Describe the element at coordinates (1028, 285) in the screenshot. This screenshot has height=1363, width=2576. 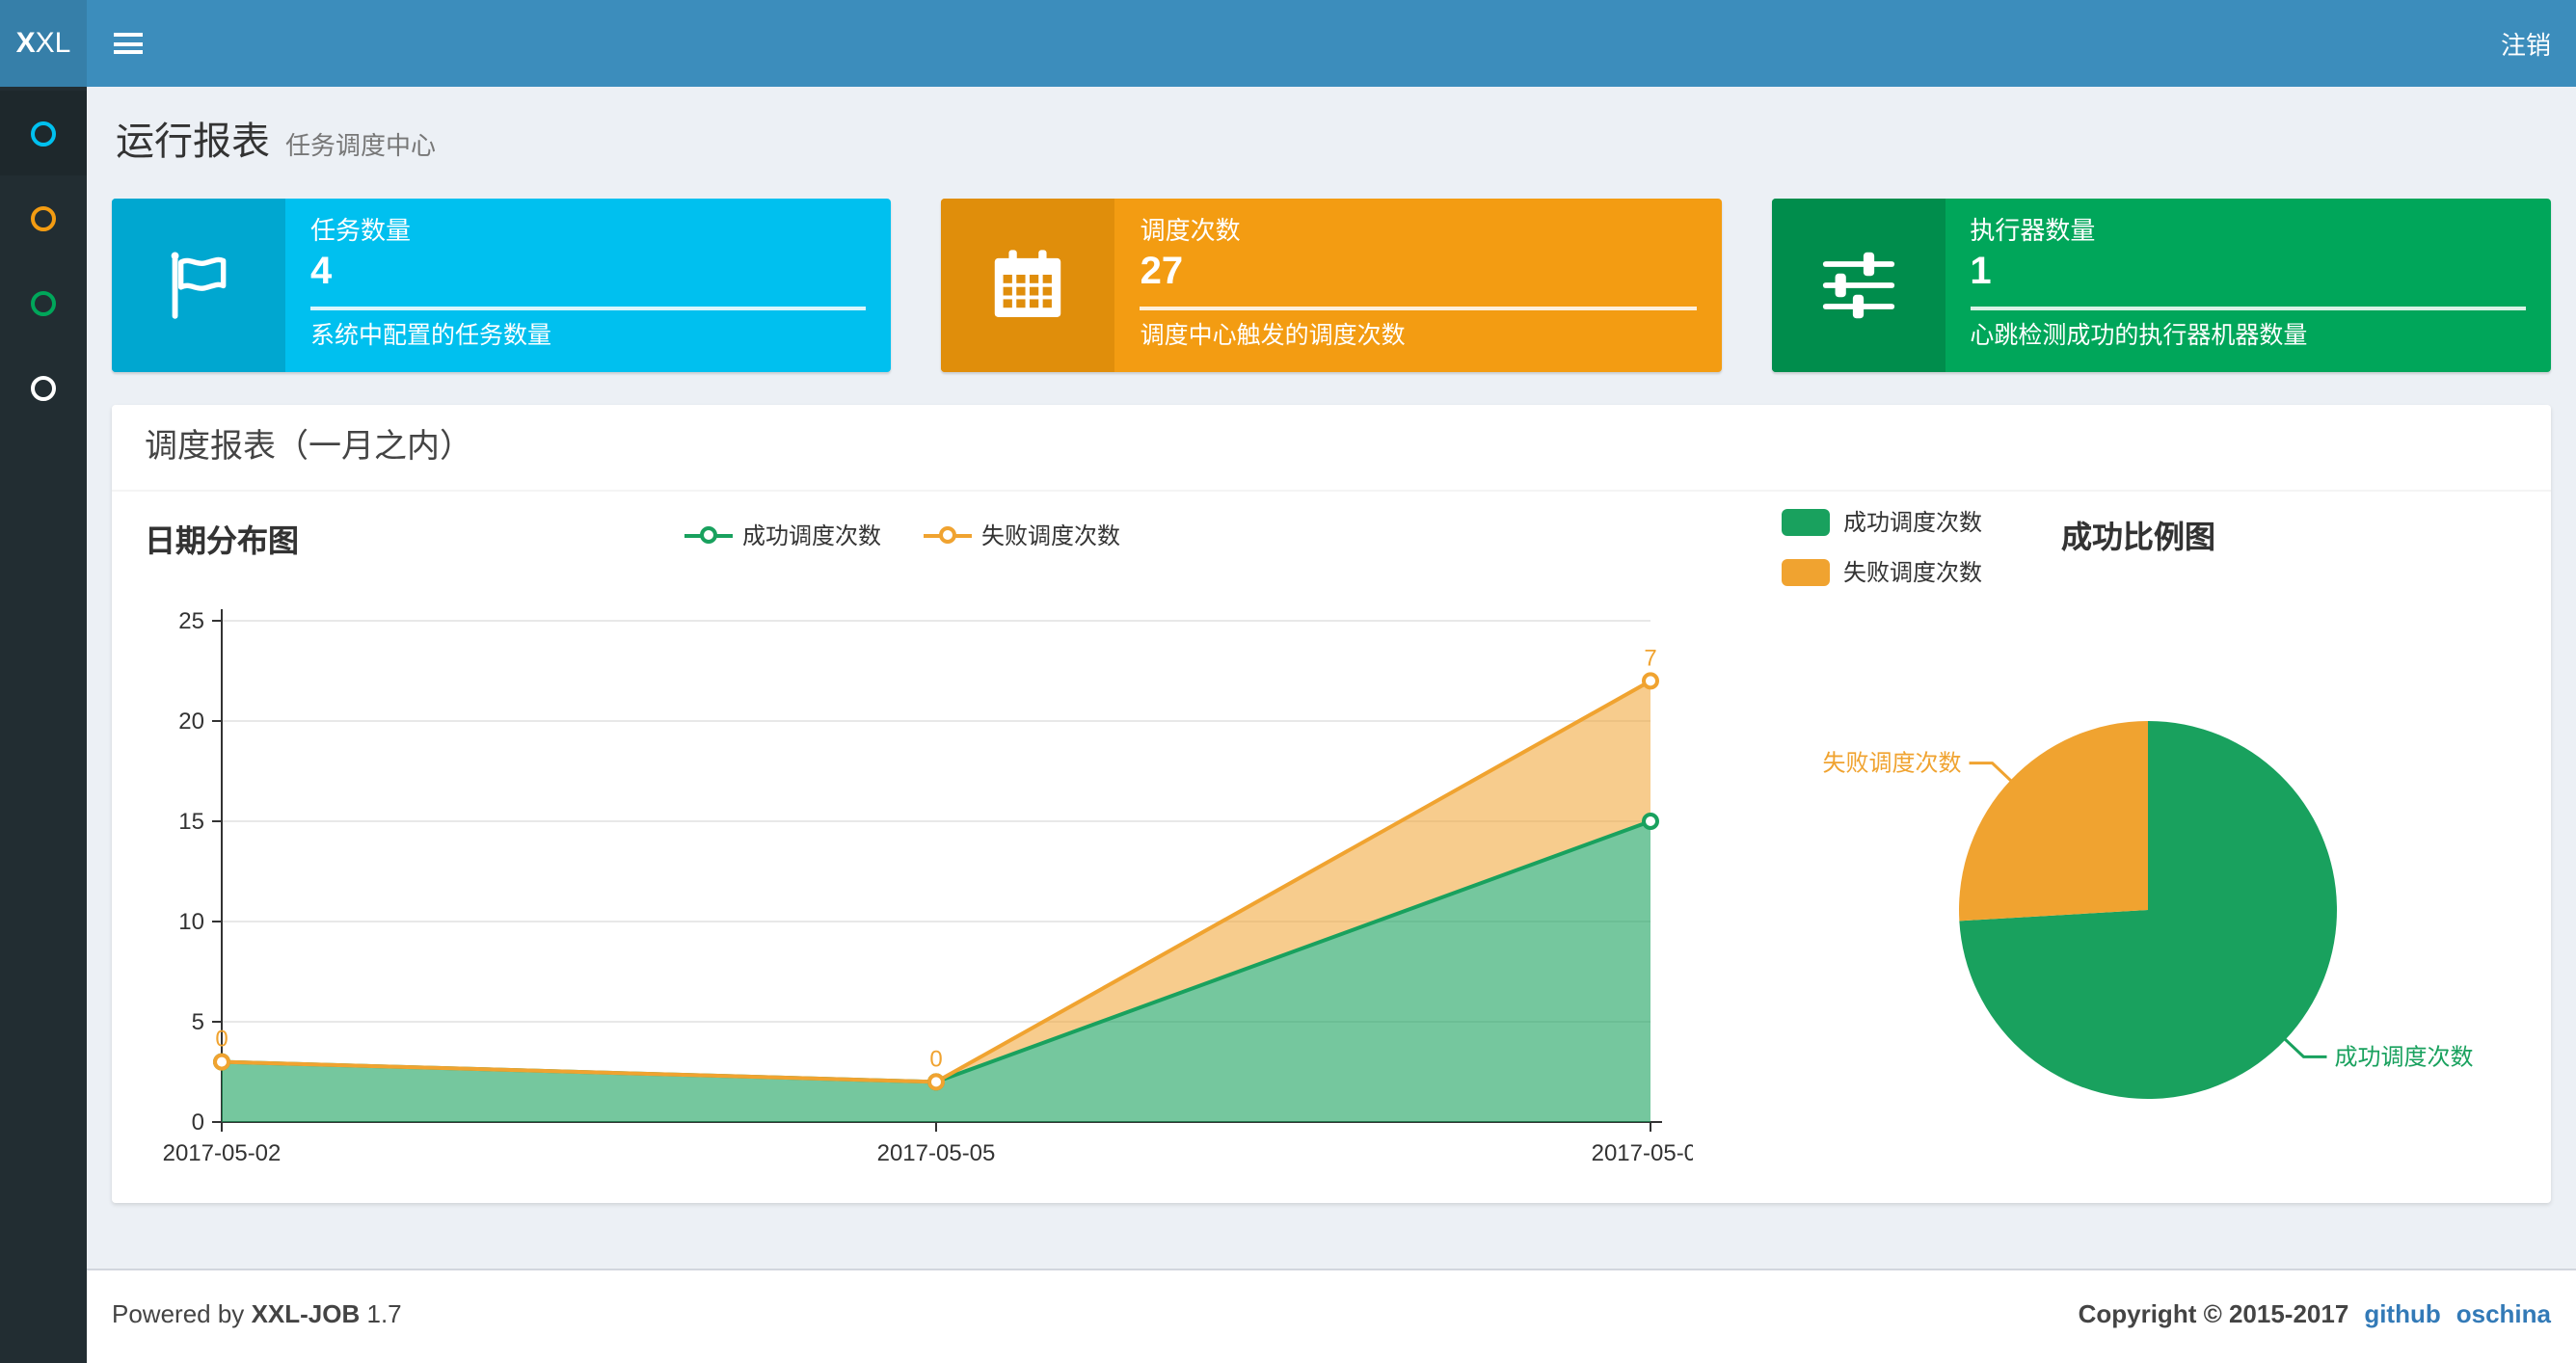
I see `calendar-icon` at that location.